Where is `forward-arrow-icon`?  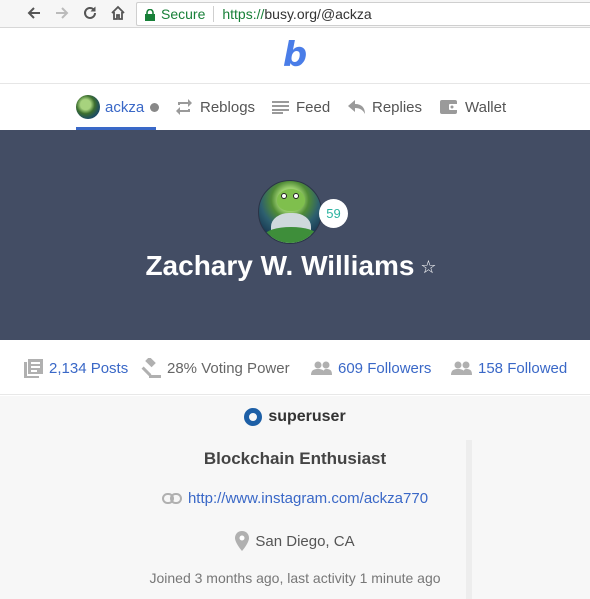 forward-arrow-icon is located at coordinates (62, 13).